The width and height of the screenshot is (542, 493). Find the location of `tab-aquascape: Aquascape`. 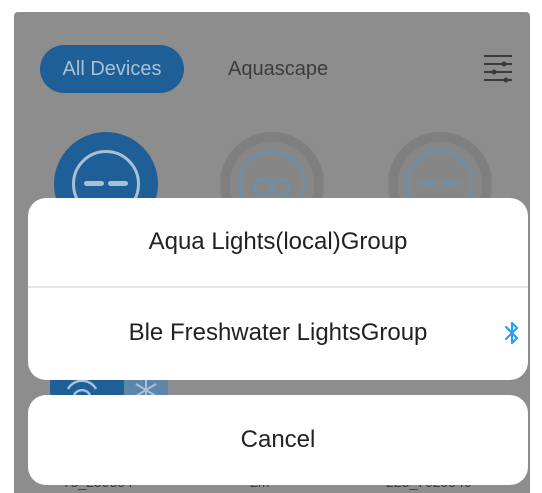

tab-aquascape: Aquascape is located at coordinates (278, 69).